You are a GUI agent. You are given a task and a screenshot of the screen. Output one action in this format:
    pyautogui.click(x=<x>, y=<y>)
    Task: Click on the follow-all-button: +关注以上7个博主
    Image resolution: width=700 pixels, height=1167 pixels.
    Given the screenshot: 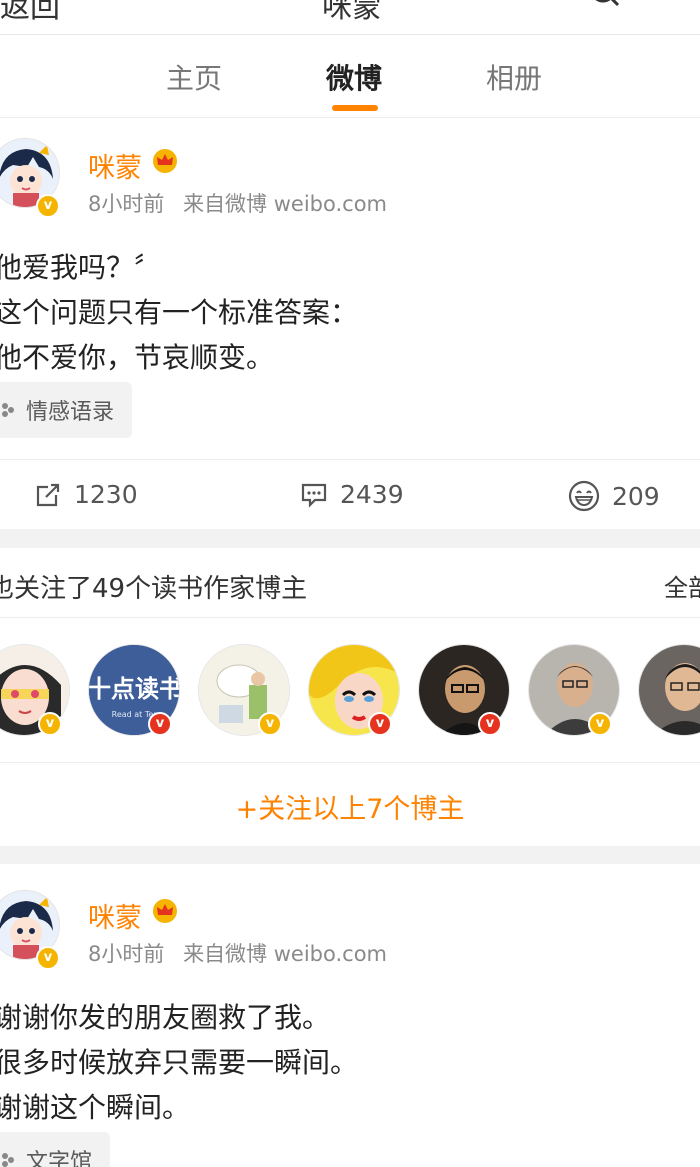 What is the action you would take?
    pyautogui.click(x=350, y=804)
    